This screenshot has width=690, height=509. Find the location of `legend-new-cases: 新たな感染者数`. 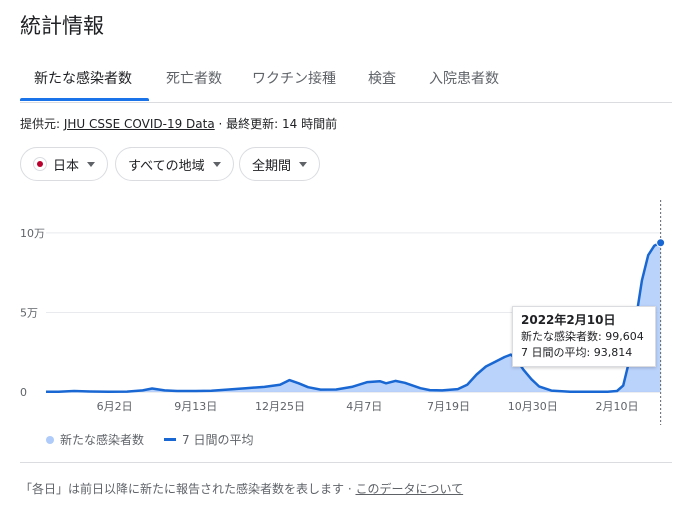

legend-new-cases: 新たな感染者数 is located at coordinates (102, 440).